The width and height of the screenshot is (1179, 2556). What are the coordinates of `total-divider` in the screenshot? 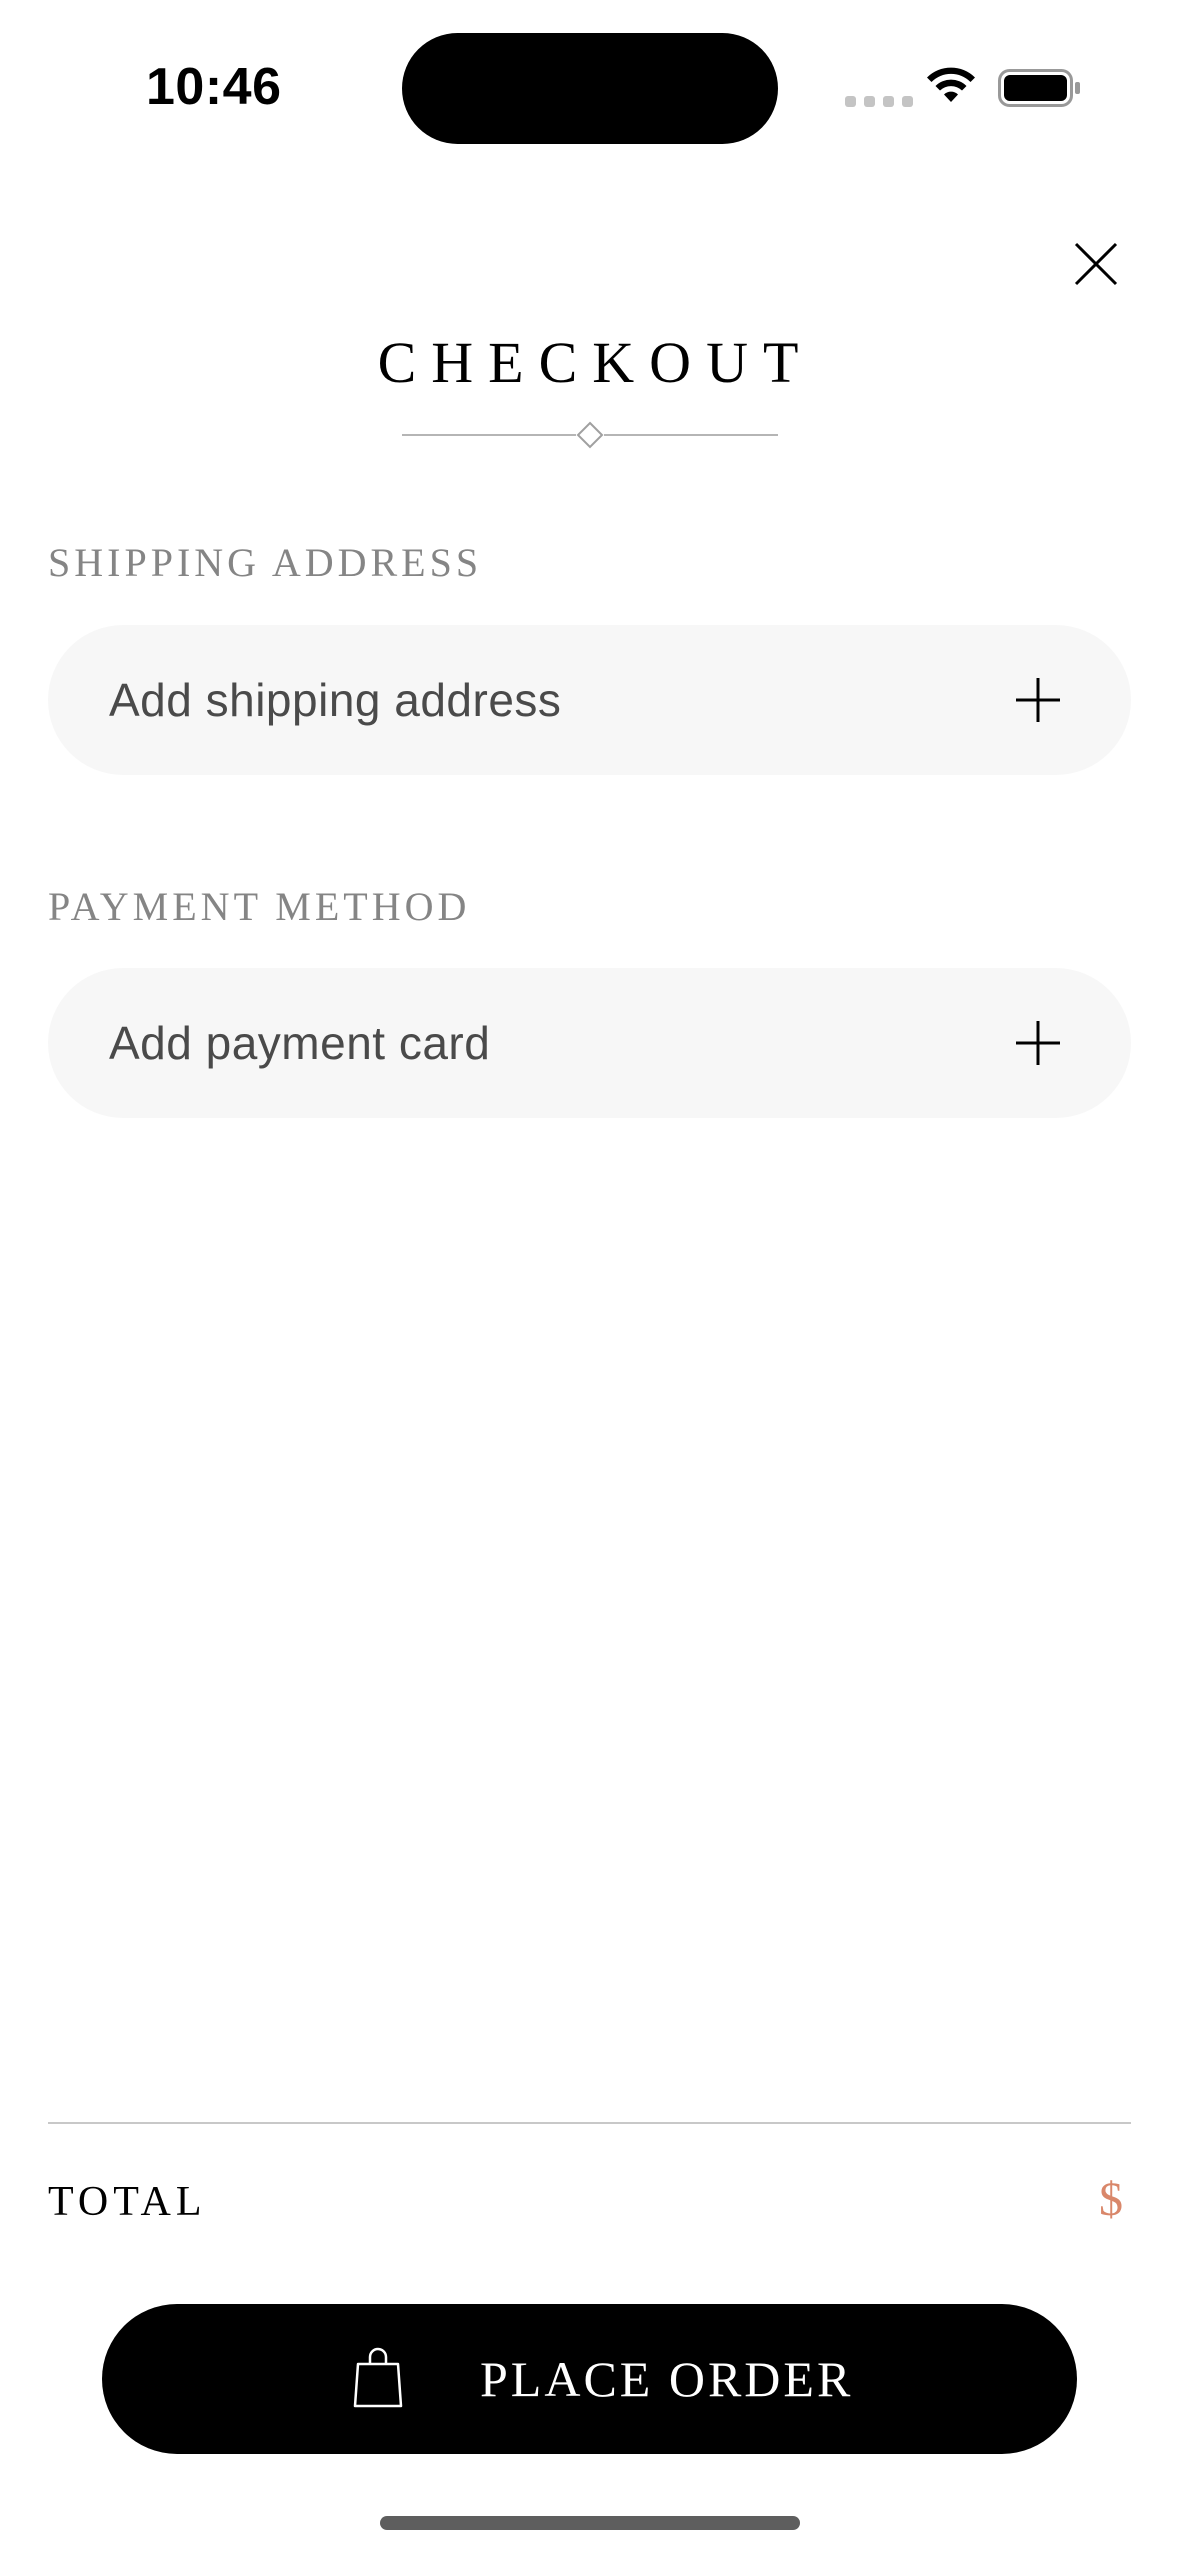 It's located at (589, 2123).